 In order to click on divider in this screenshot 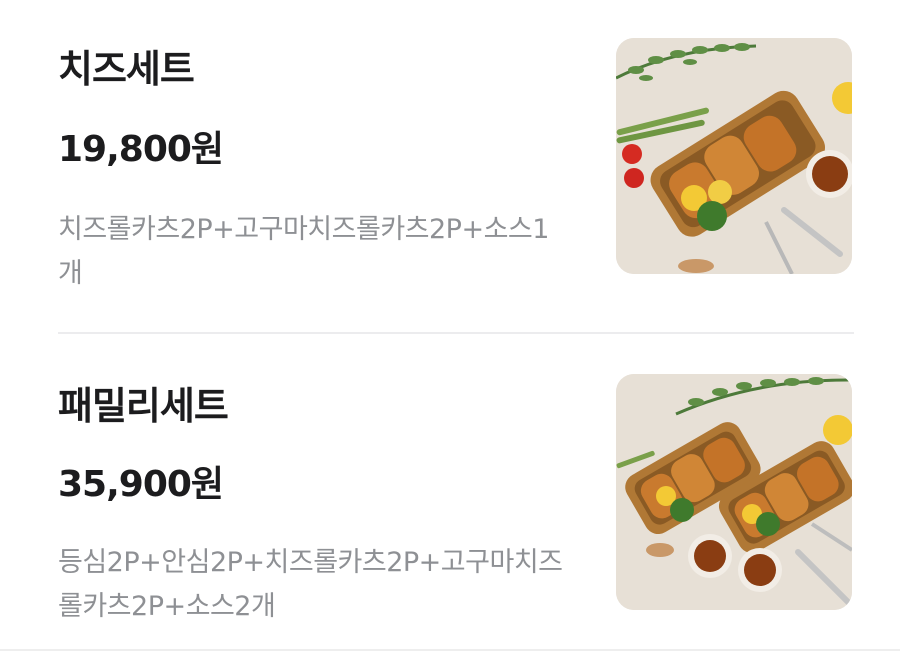, I will do `click(456, 333)`.